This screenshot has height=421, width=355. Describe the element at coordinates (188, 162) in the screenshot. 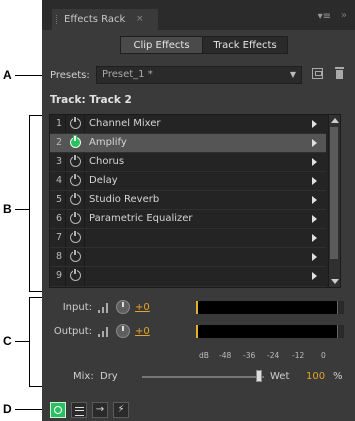

I see `rack-slot-3: 3 Chorus` at that location.